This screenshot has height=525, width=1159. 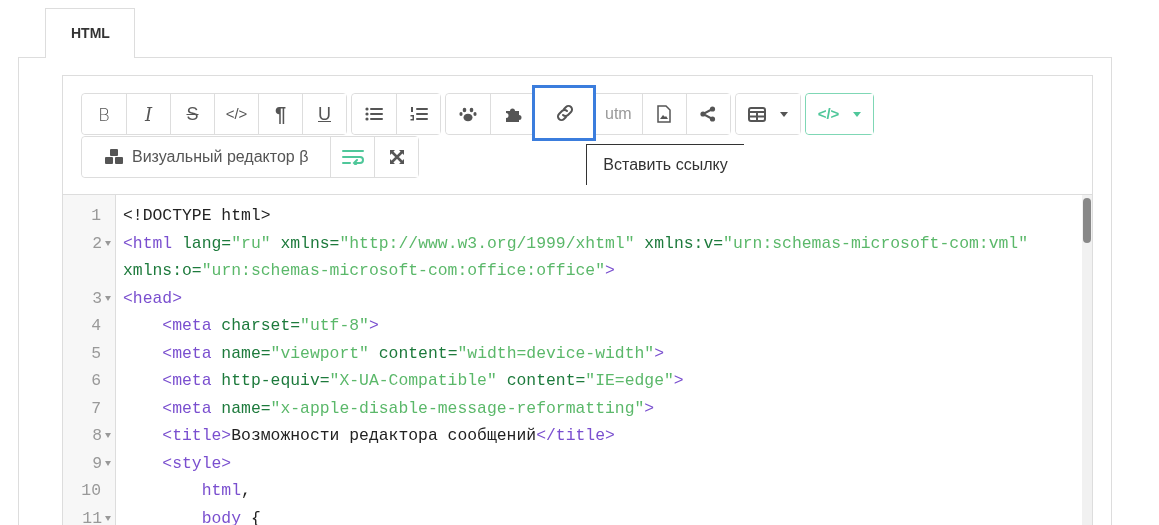 What do you see at coordinates (564, 113) in the screenshot?
I see `link-icon` at bounding box center [564, 113].